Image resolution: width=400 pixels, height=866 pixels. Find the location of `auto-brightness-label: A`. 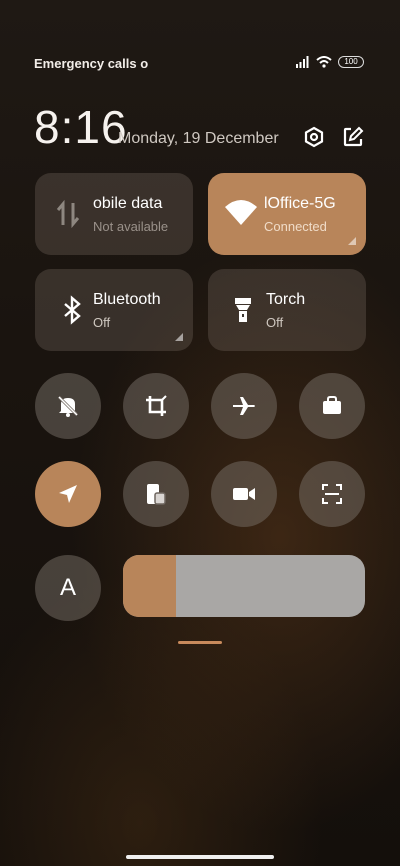

auto-brightness-label: A is located at coordinates (67, 587).